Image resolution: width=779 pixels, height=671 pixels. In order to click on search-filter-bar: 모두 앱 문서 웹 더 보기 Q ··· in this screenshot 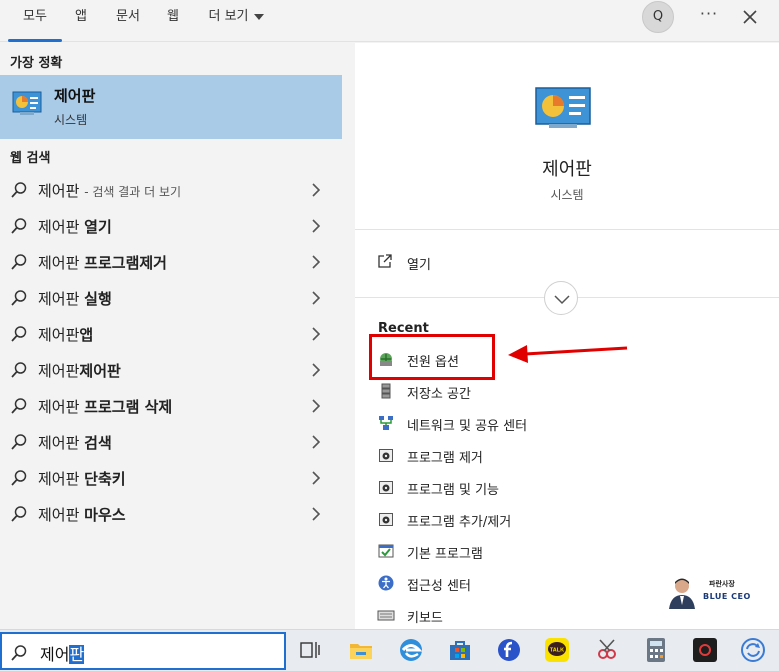, I will do `click(389, 21)`.